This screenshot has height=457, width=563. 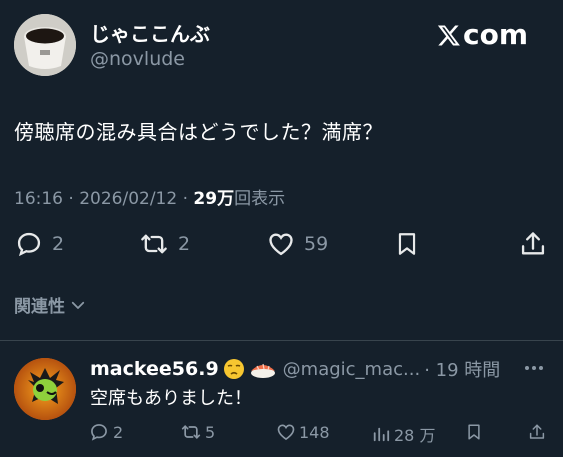 What do you see at coordinates (137, 59) in the screenshot?
I see `author-handle: @novlude` at bounding box center [137, 59].